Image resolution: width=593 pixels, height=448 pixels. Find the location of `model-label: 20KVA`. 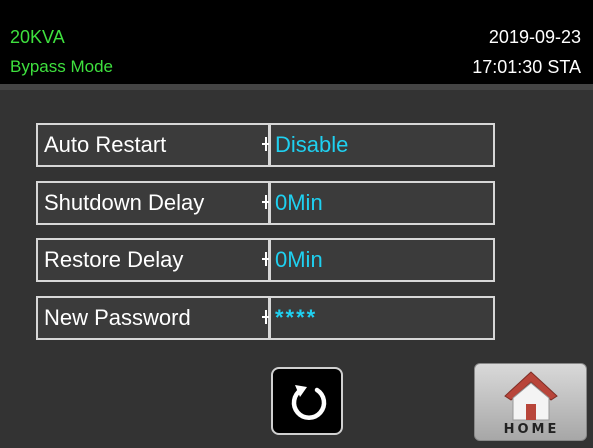

model-label: 20KVA is located at coordinates (37, 37).